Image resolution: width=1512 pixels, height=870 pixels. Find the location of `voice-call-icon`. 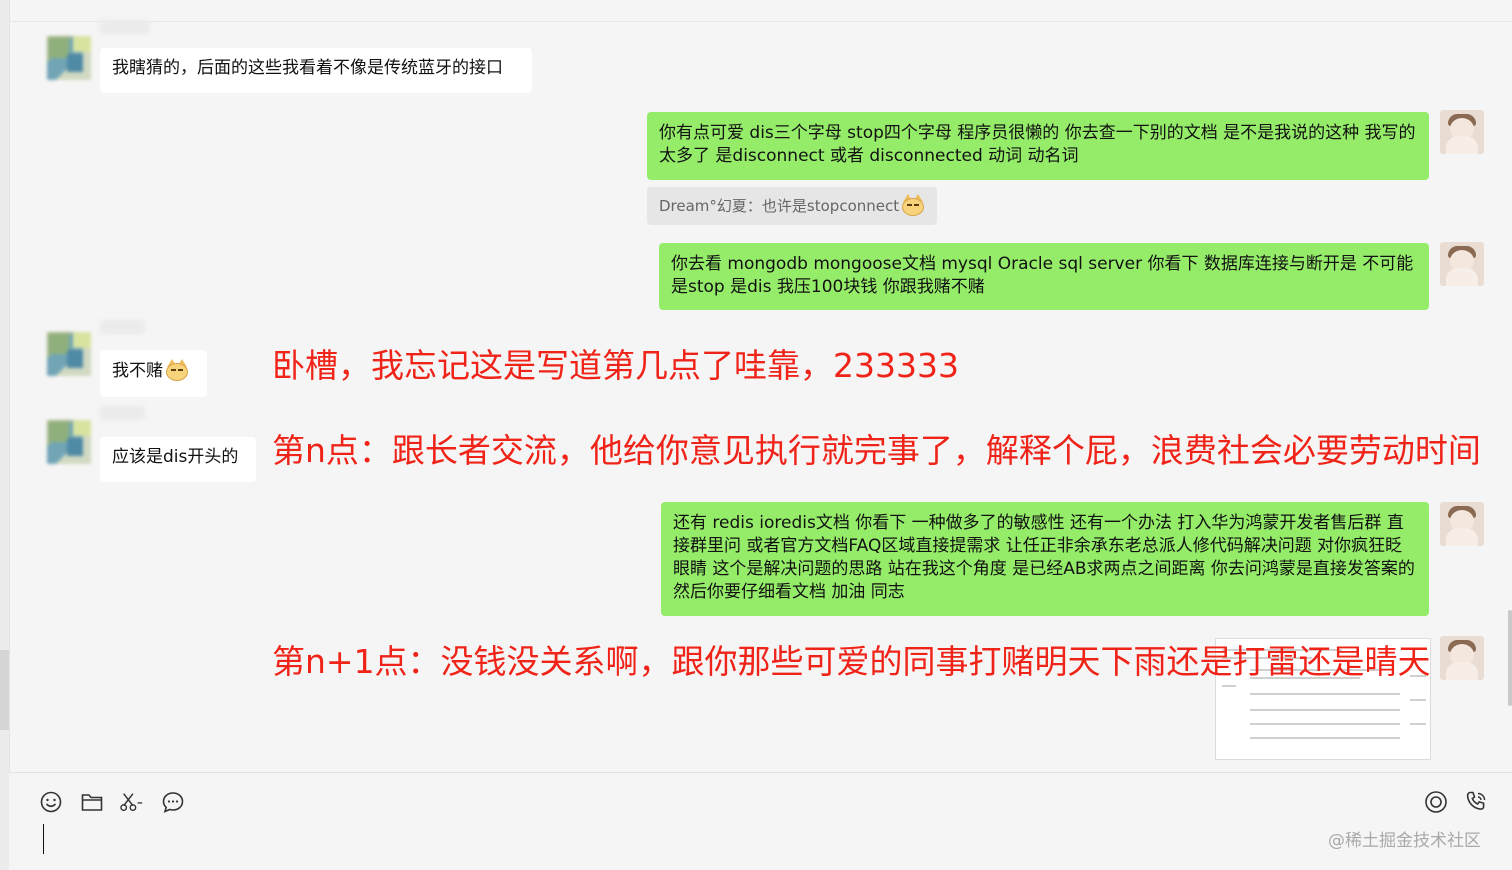

voice-call-icon is located at coordinates (1436, 802).